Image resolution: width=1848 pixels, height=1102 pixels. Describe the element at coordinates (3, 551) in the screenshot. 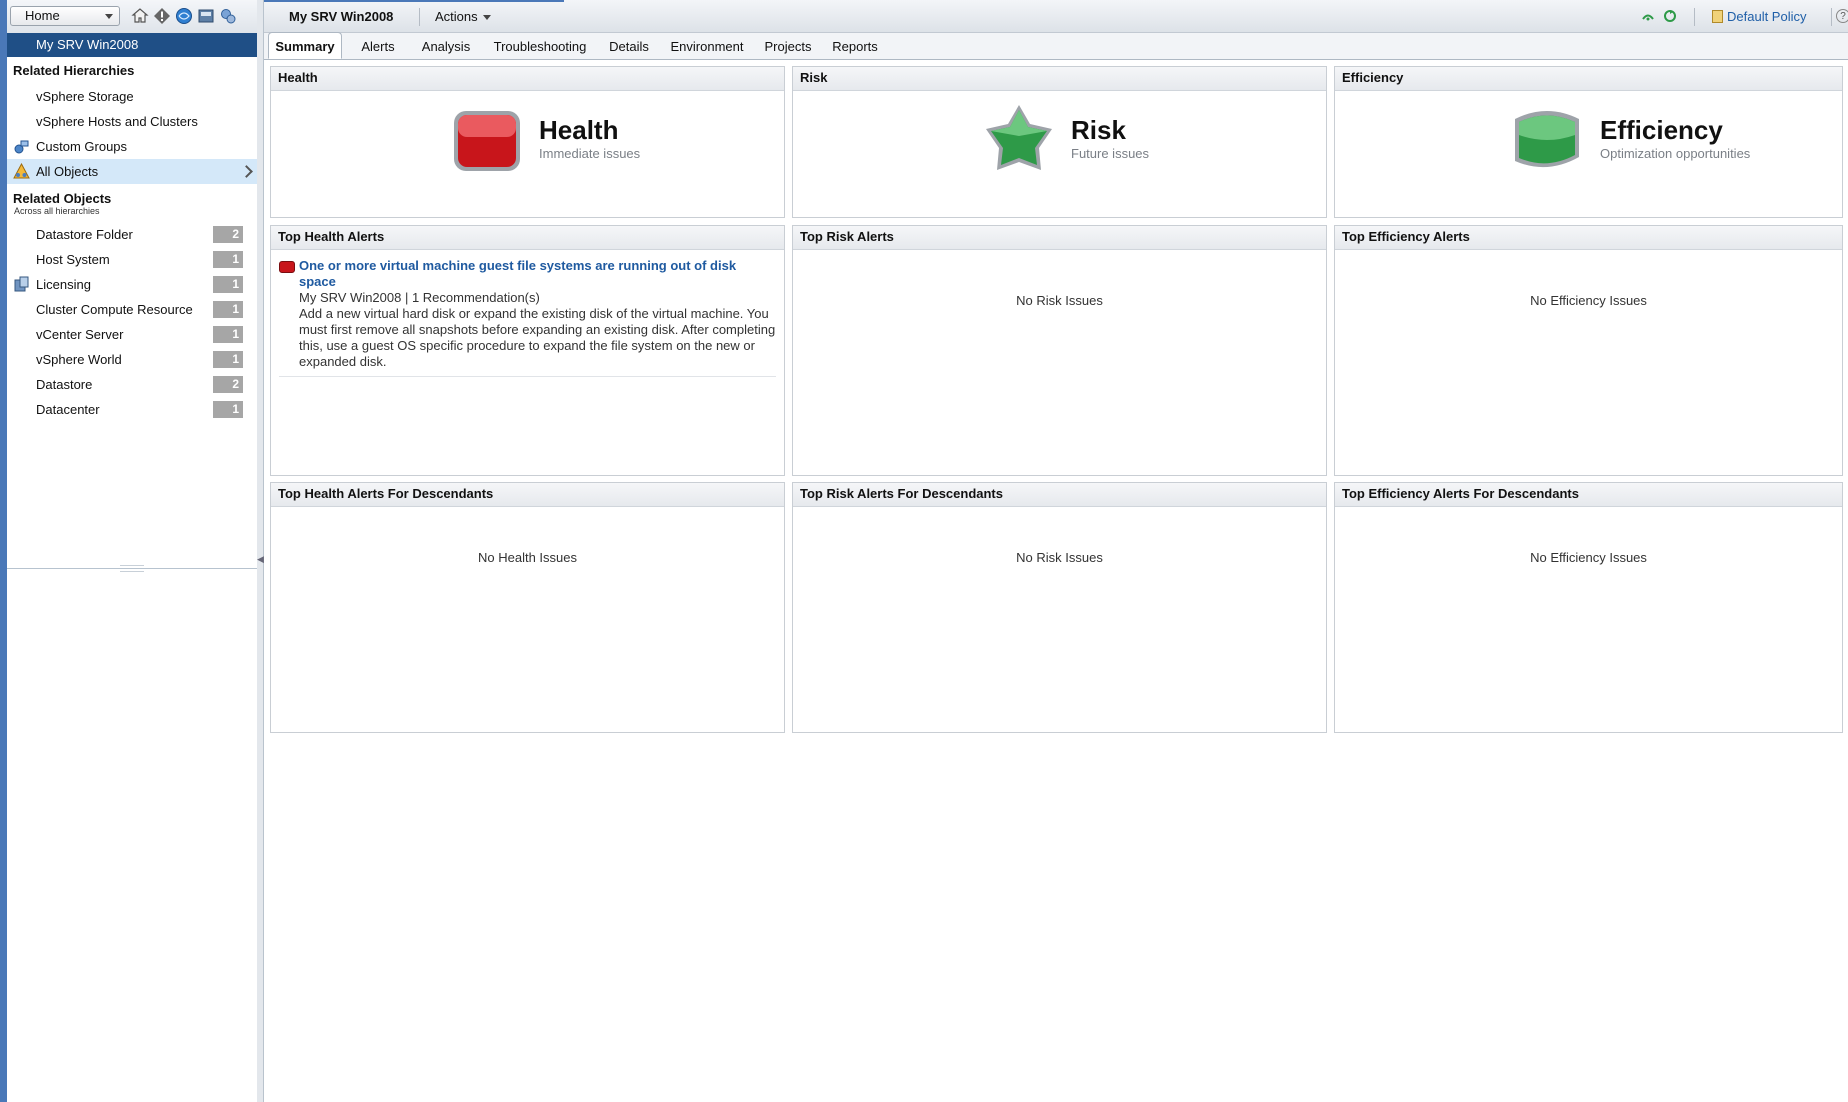

I see `panel-accent-bar` at that location.